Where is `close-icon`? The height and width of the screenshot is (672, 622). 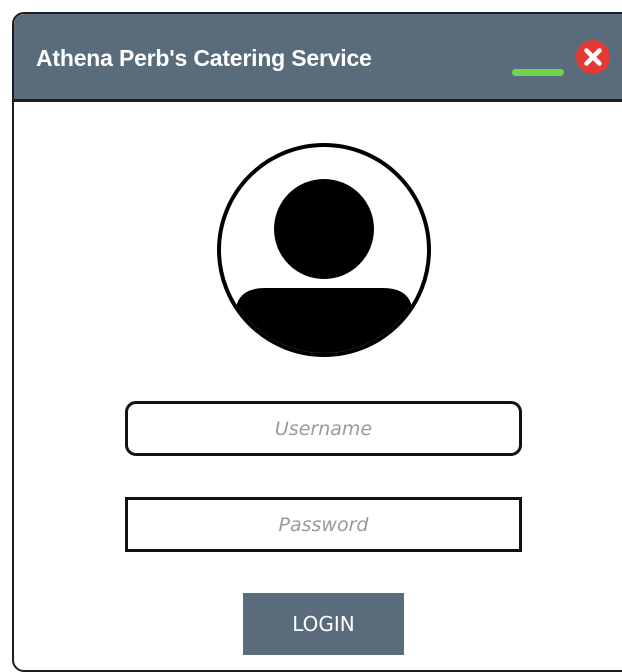 close-icon is located at coordinates (593, 57).